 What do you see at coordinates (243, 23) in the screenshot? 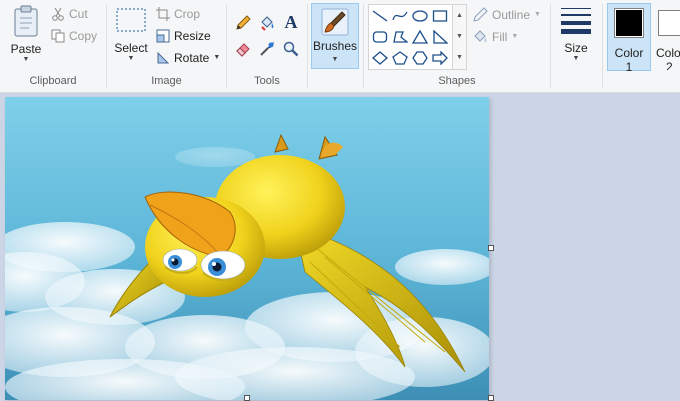
I see `pencil-icon` at bounding box center [243, 23].